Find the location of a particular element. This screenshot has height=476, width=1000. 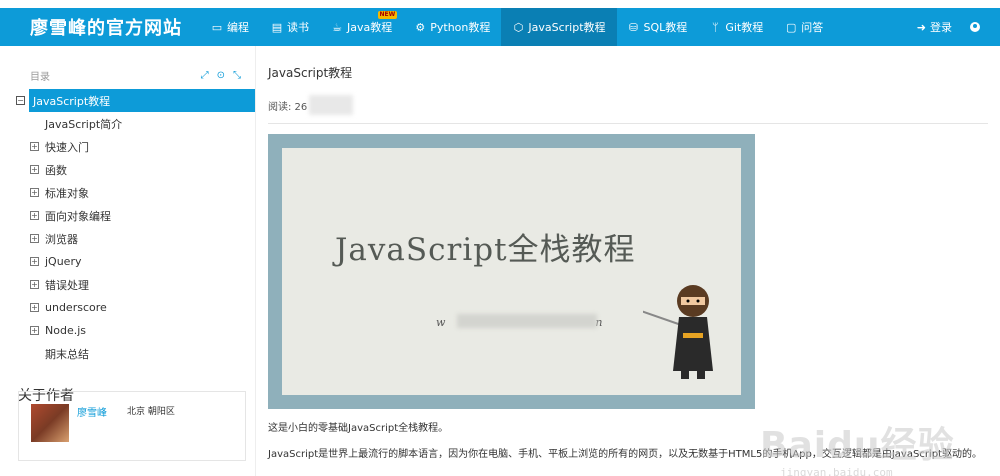

toc-item-final: 期末总结 is located at coordinates (127, 353).